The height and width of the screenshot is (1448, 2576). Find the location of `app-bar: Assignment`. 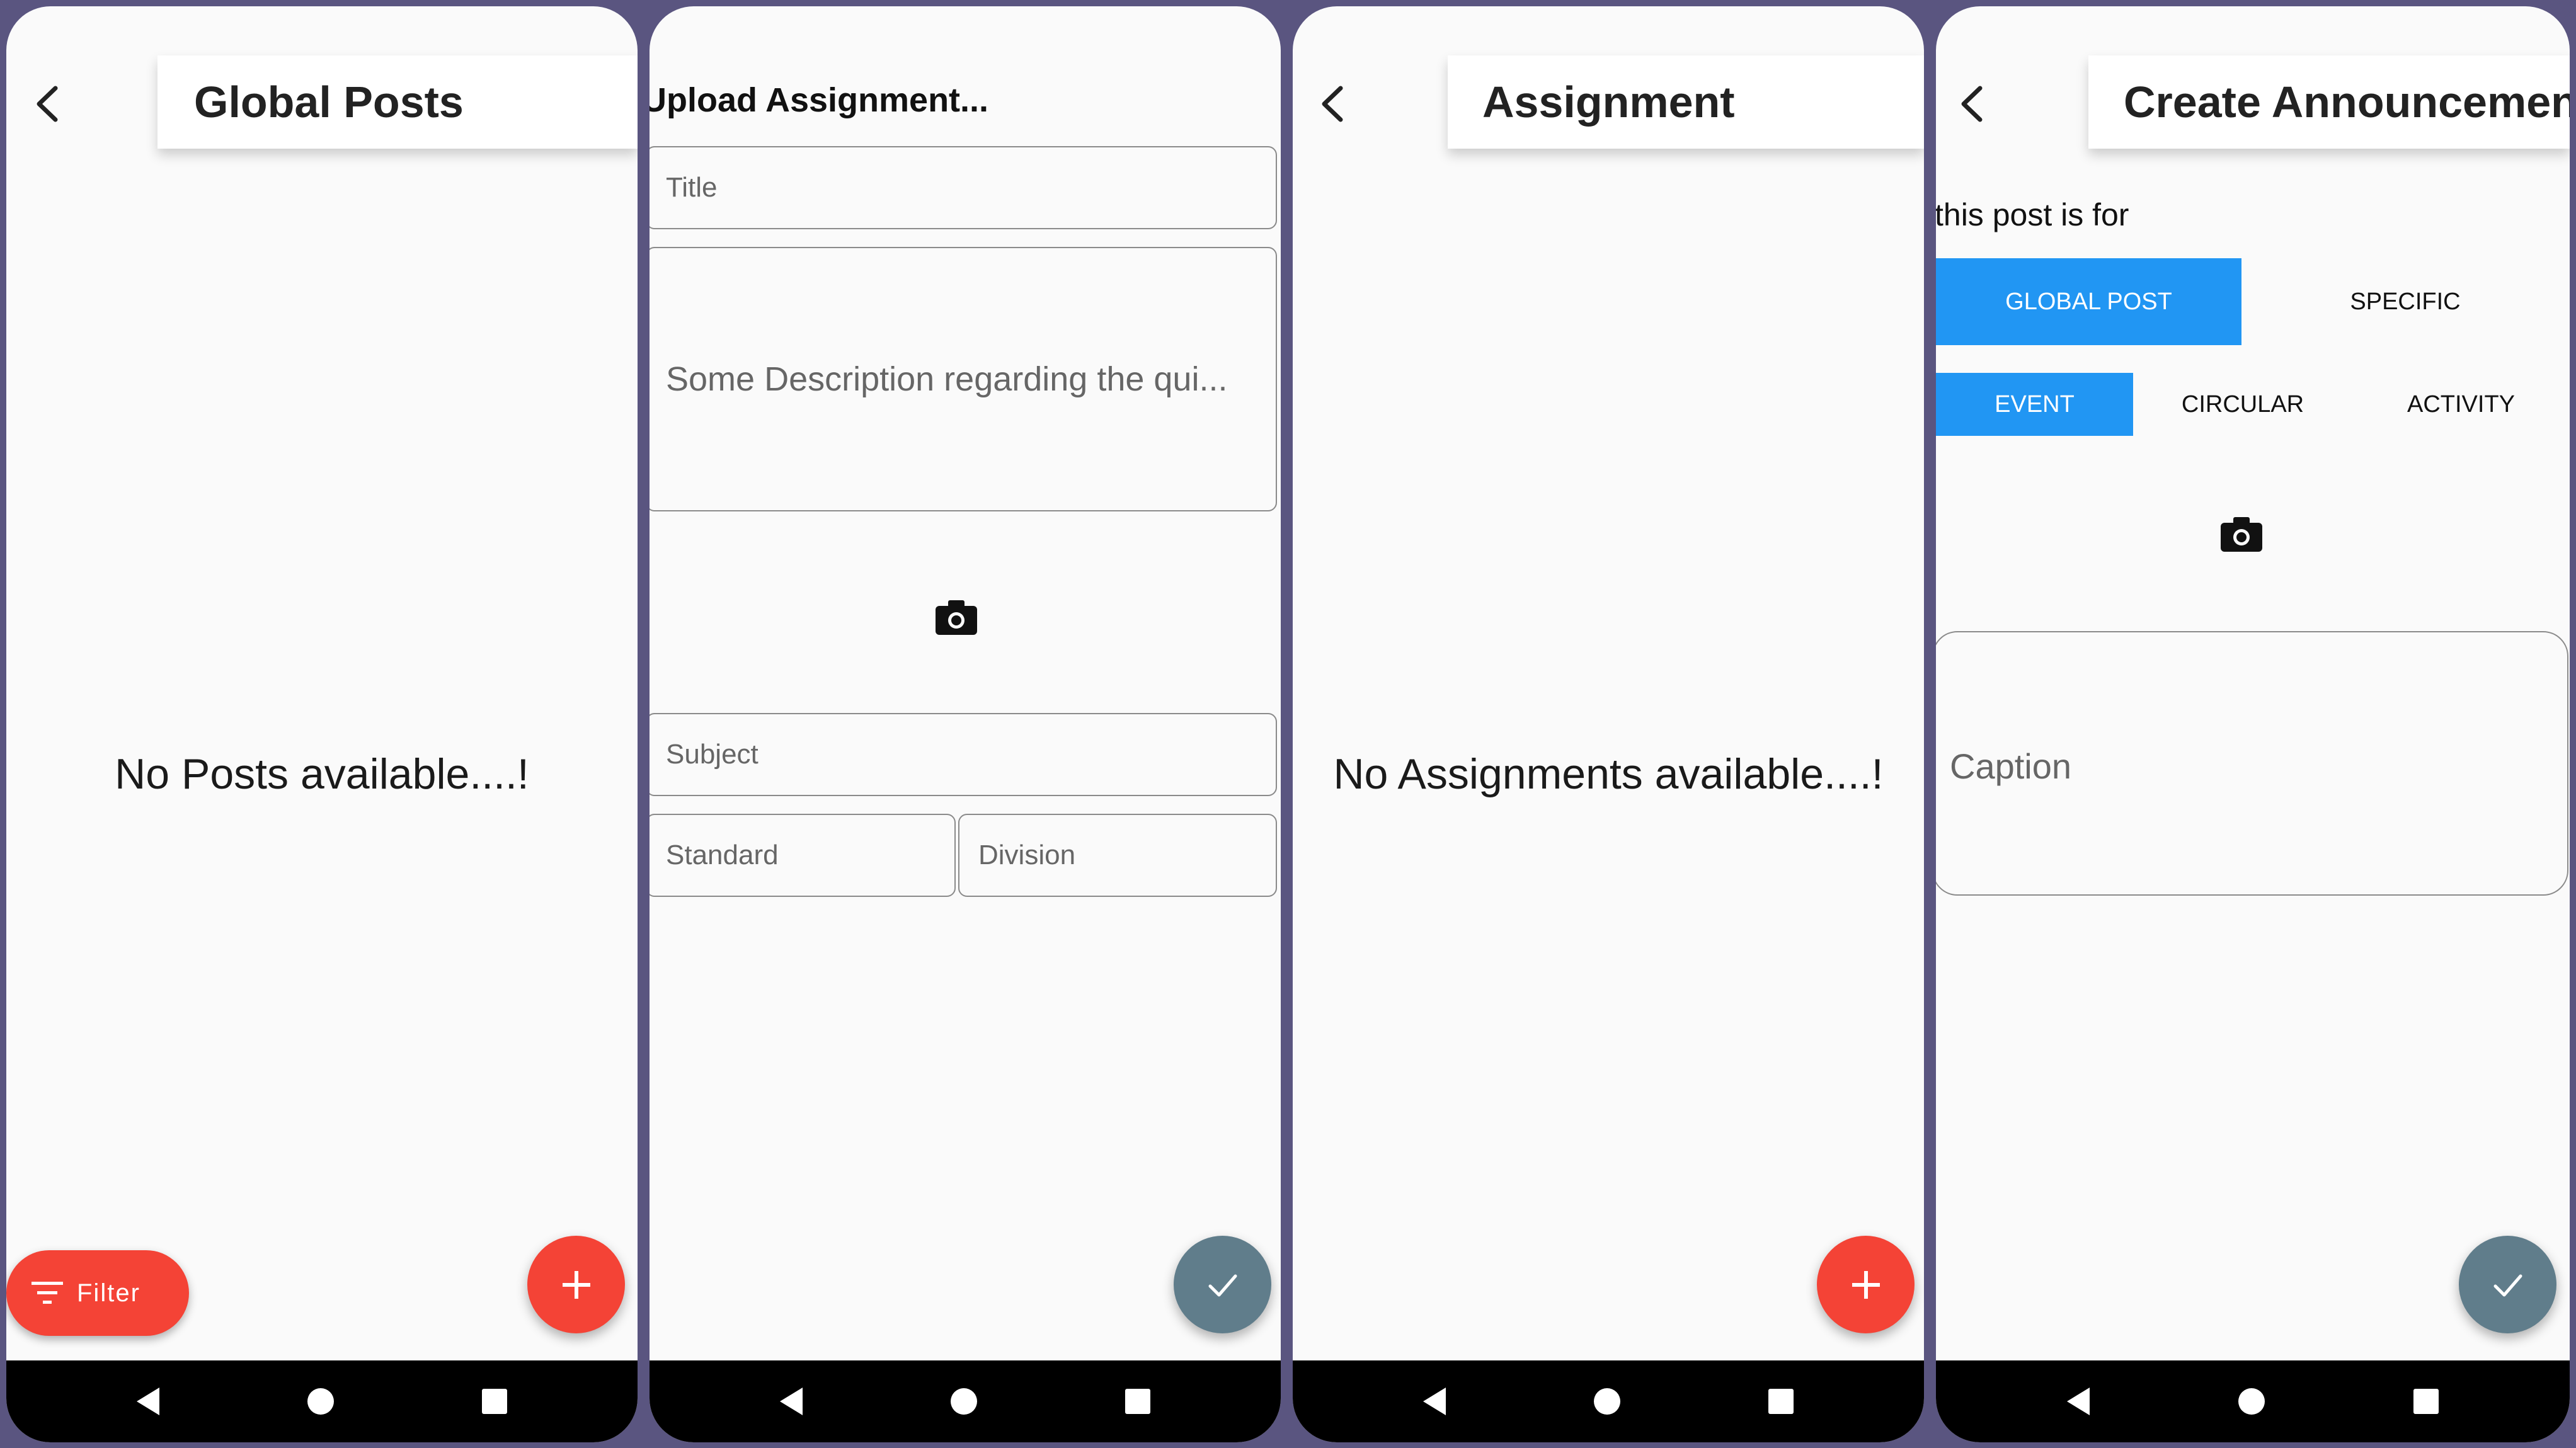

app-bar: Assignment is located at coordinates (1686, 102).